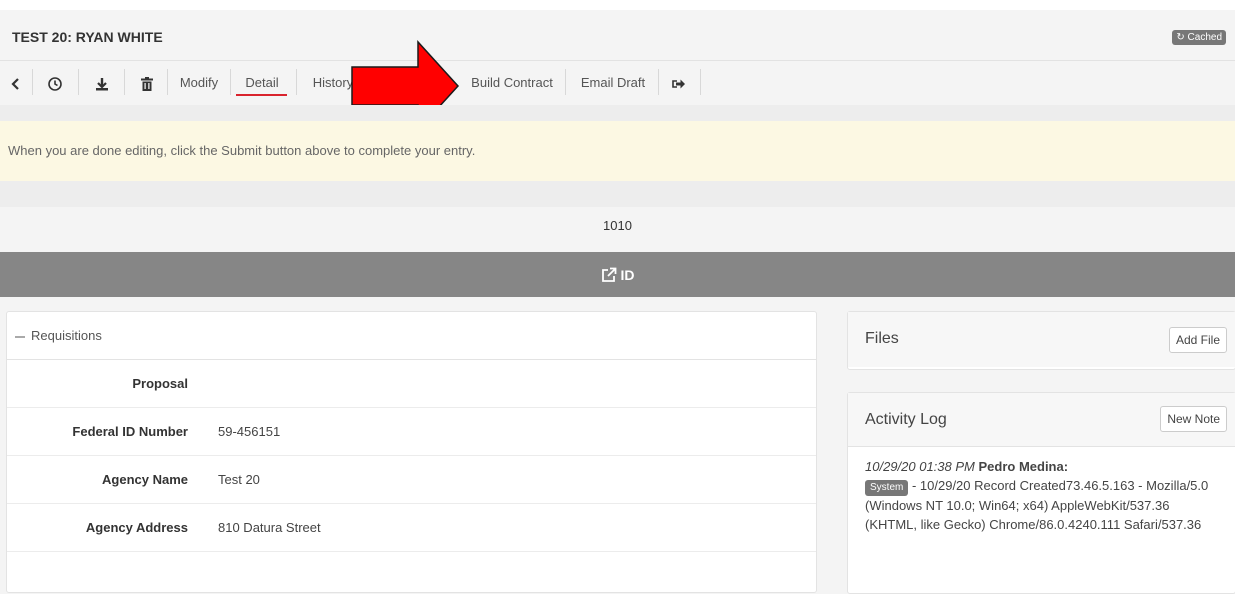  Describe the element at coordinates (411, 336) in the screenshot. I see `requisitions-header: Requisitions` at that location.